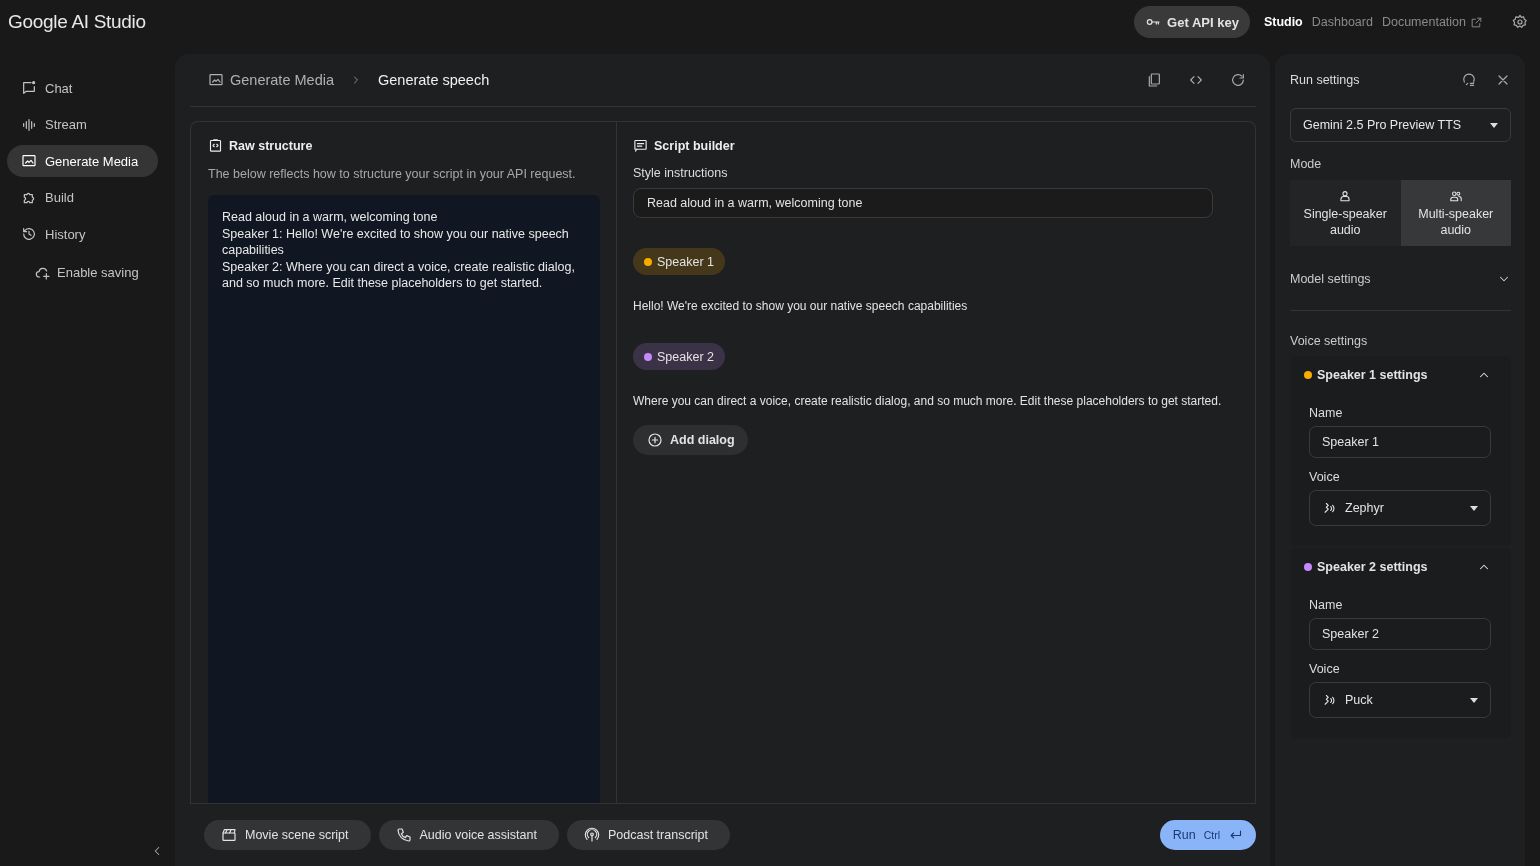  What do you see at coordinates (1345, 213) in the screenshot?
I see `mode-toggle: Single-speaker audio` at bounding box center [1345, 213].